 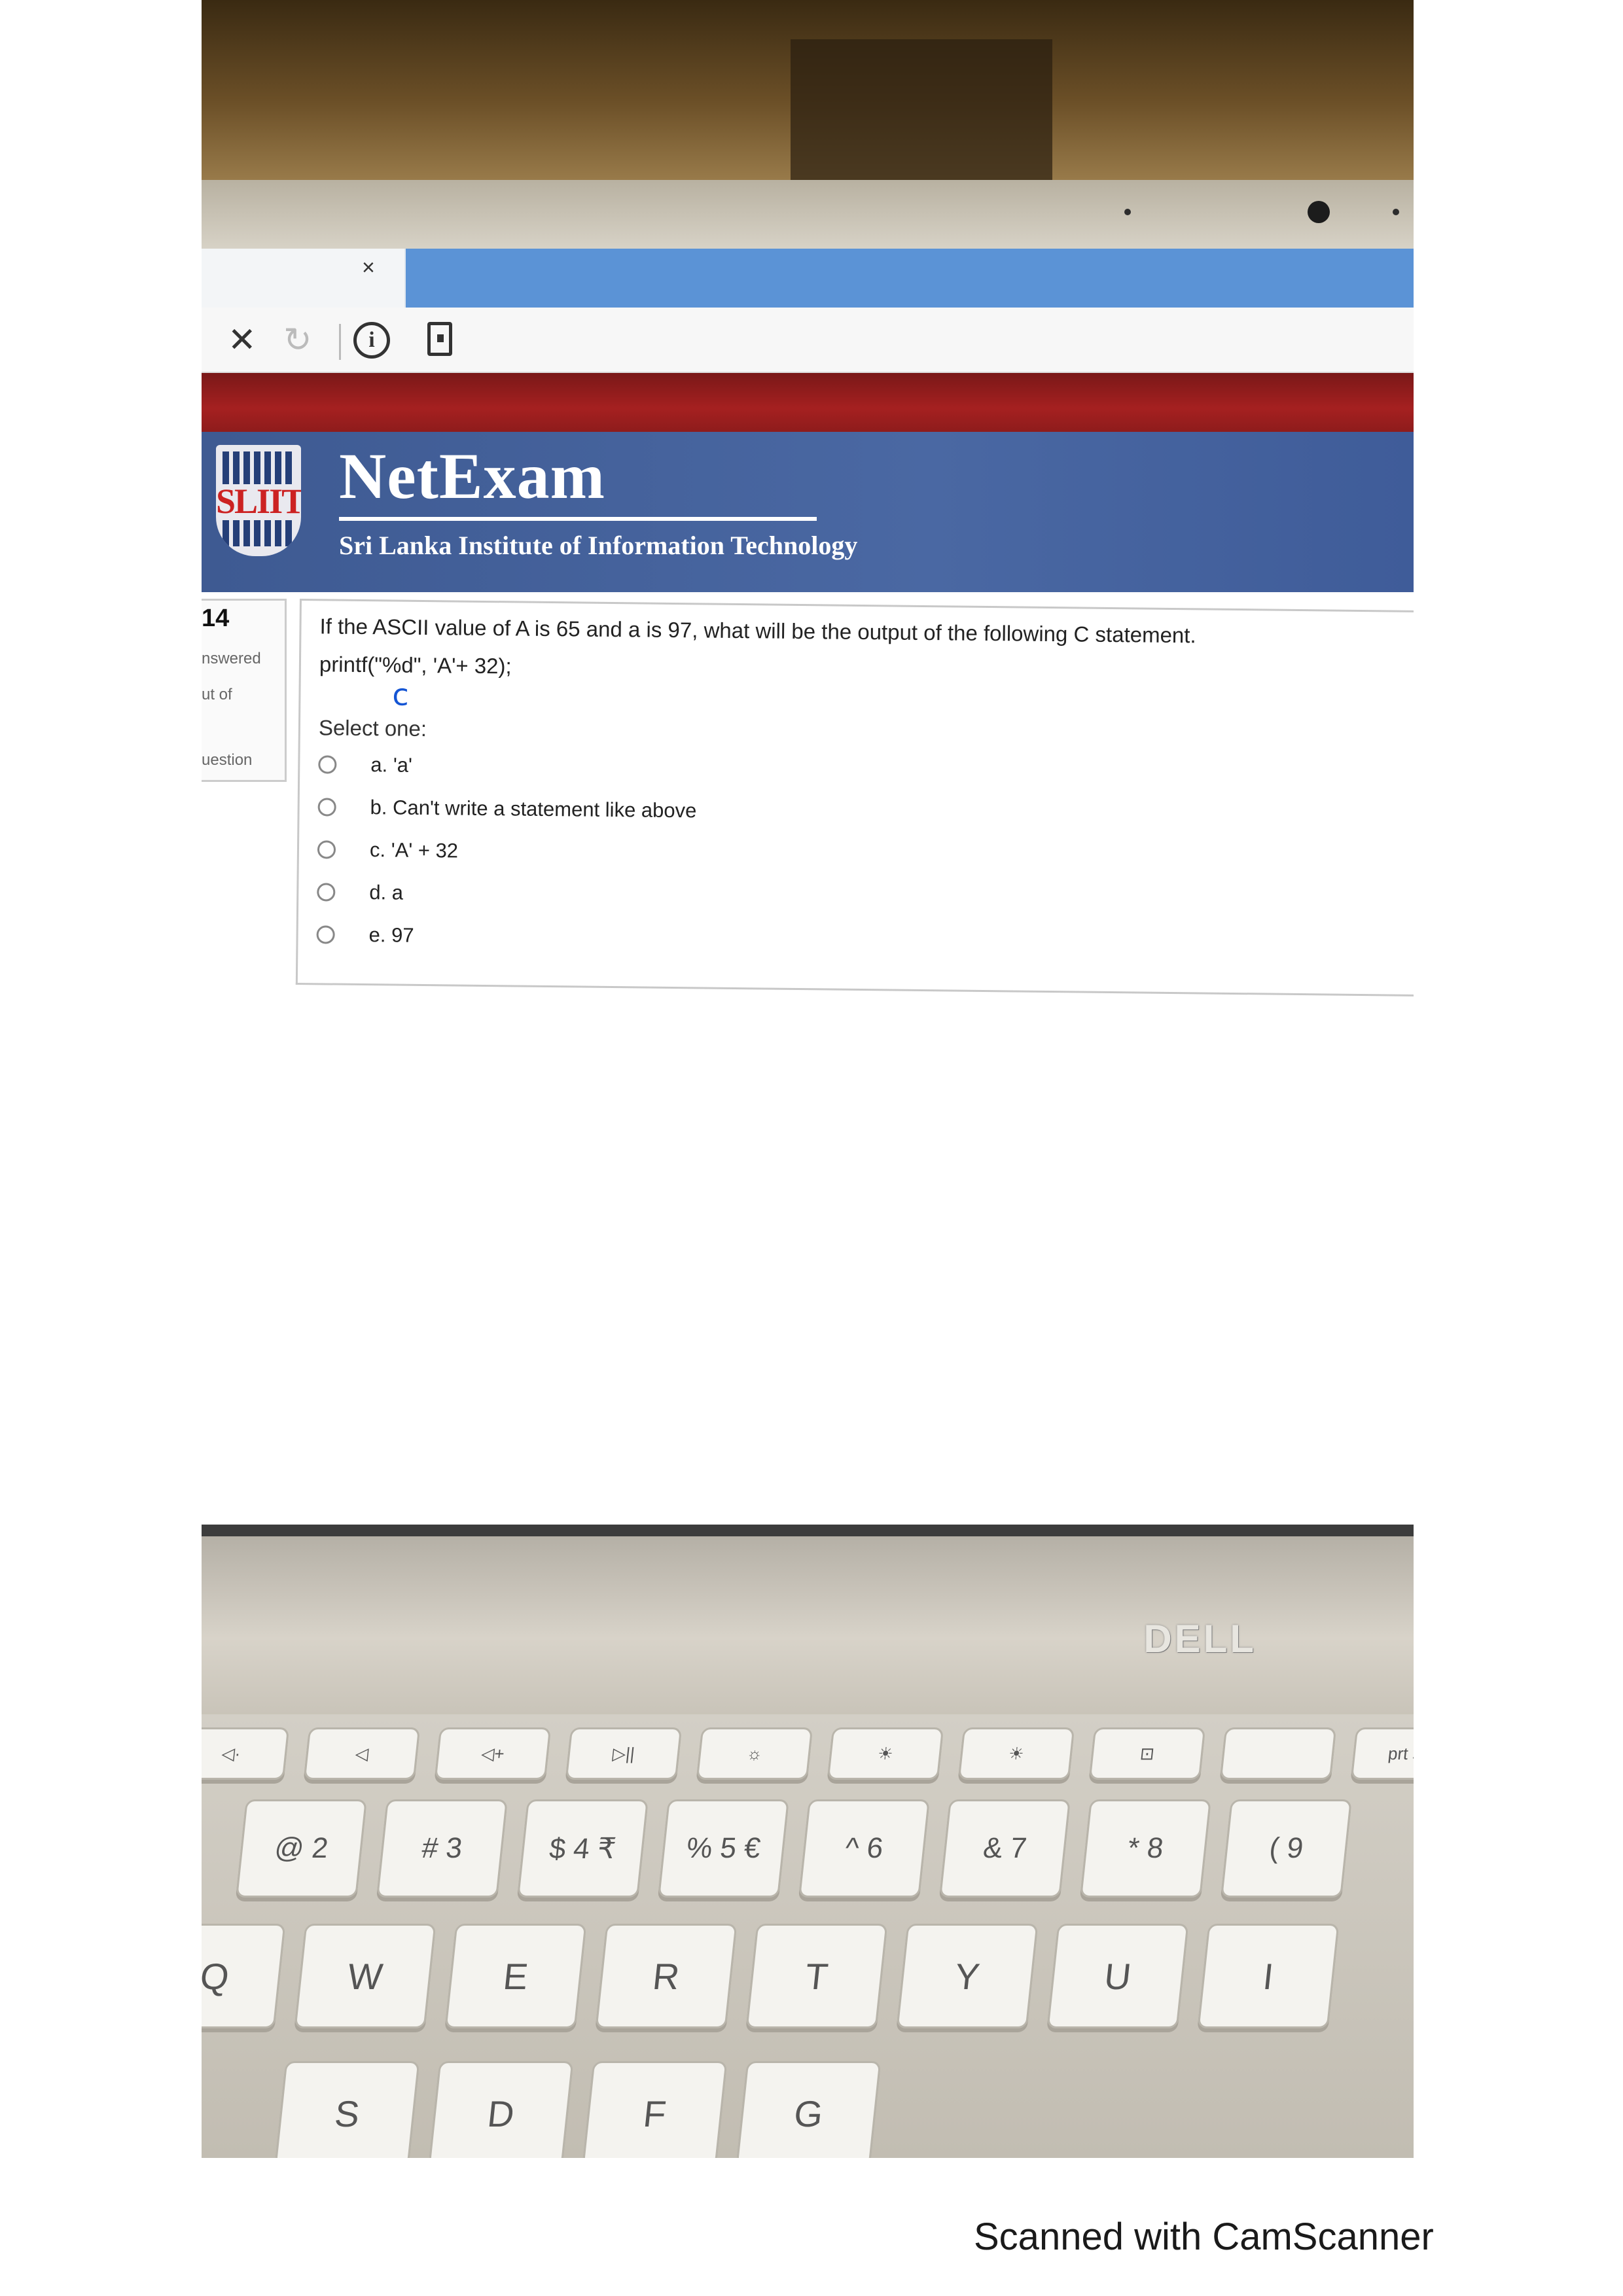 What do you see at coordinates (347, 2109) in the screenshot?
I see `keyboard-key: S` at bounding box center [347, 2109].